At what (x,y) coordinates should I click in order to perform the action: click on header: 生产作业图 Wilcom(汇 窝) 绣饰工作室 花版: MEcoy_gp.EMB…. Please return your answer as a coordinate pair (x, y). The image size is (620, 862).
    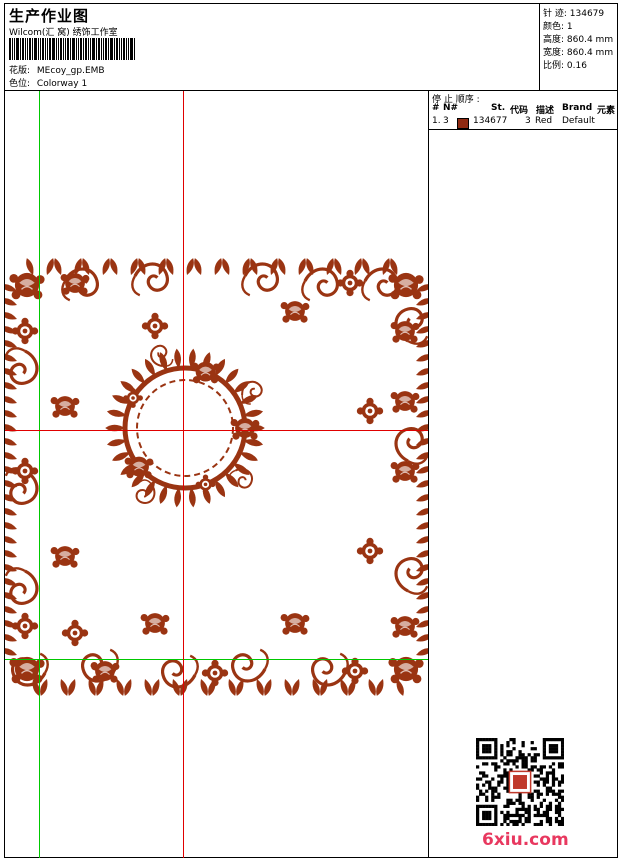
    Looking at the image, I should click on (311, 47).